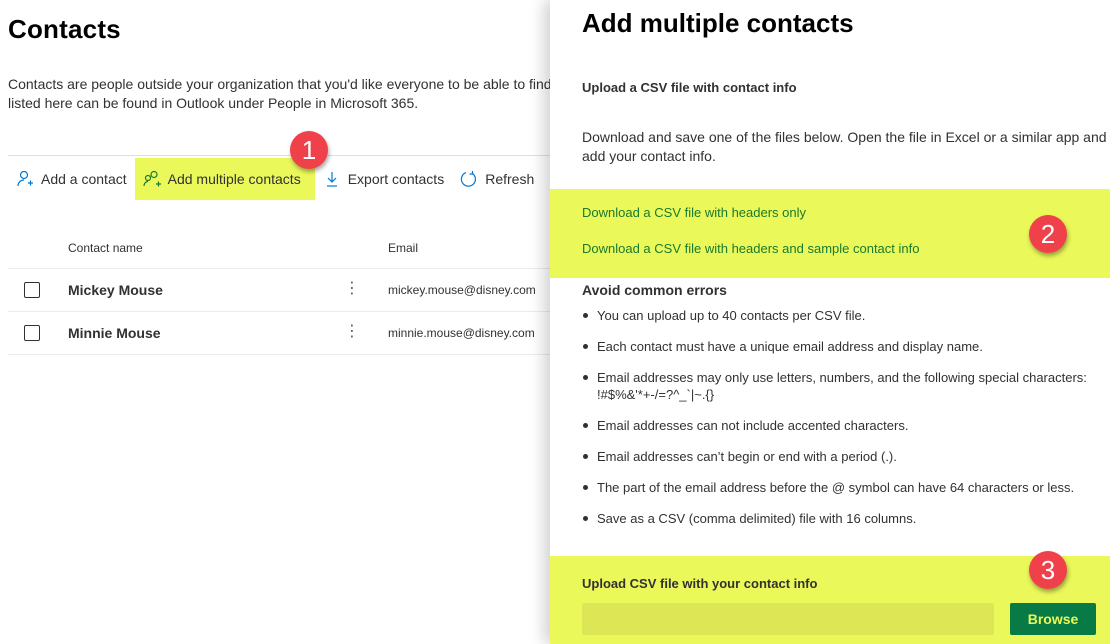  Describe the element at coordinates (461, 333) in the screenshot. I see `contact-email: minnie.mouse@disney.com` at that location.